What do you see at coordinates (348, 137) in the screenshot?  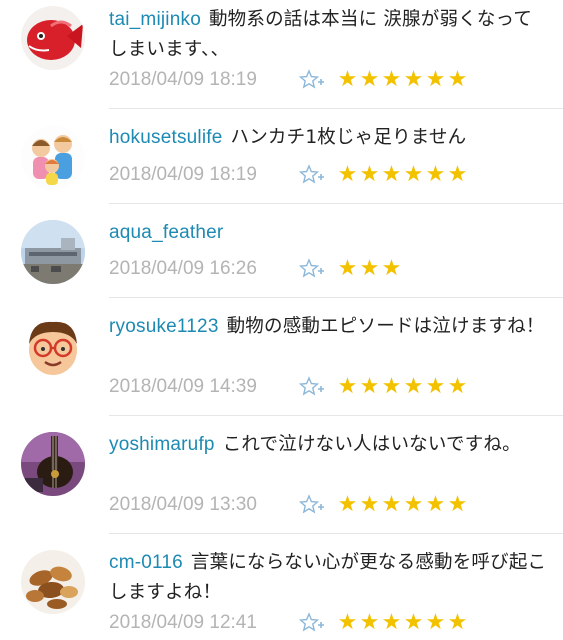 I see `comment-message: ハンカチ1枚じゃ足りません` at bounding box center [348, 137].